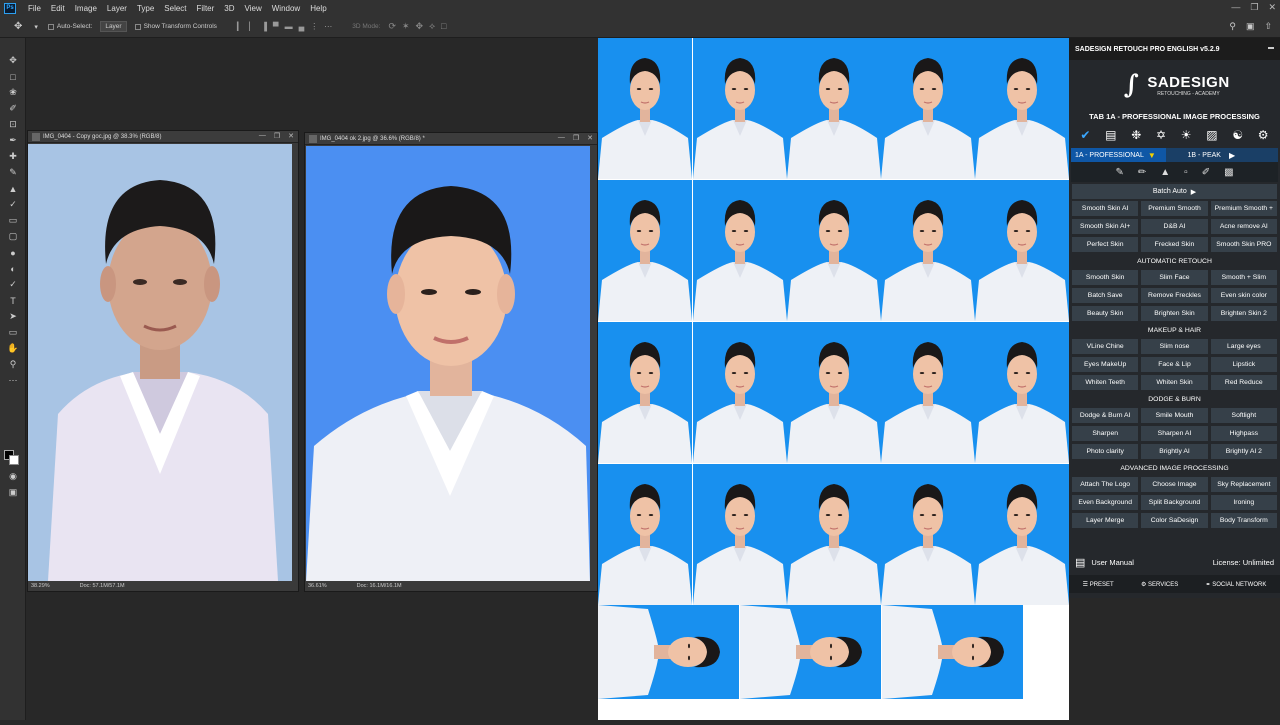 This screenshot has height=725, width=1280. Describe the element at coordinates (1206, 172) in the screenshot. I see `pencil-icon: ✐` at that location.